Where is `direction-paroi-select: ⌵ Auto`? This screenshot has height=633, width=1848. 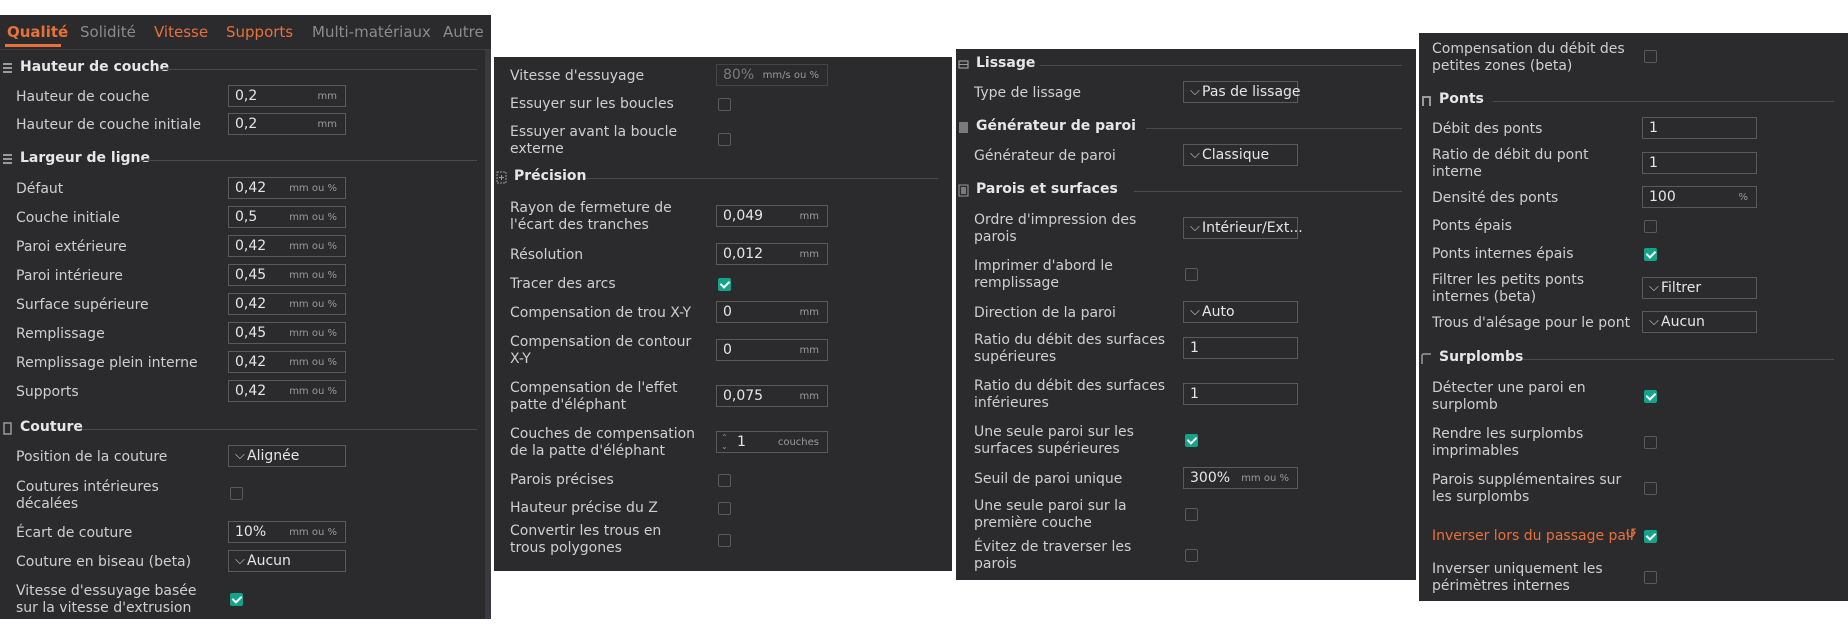
direction-paroi-select: ⌵ Auto is located at coordinates (1240, 312).